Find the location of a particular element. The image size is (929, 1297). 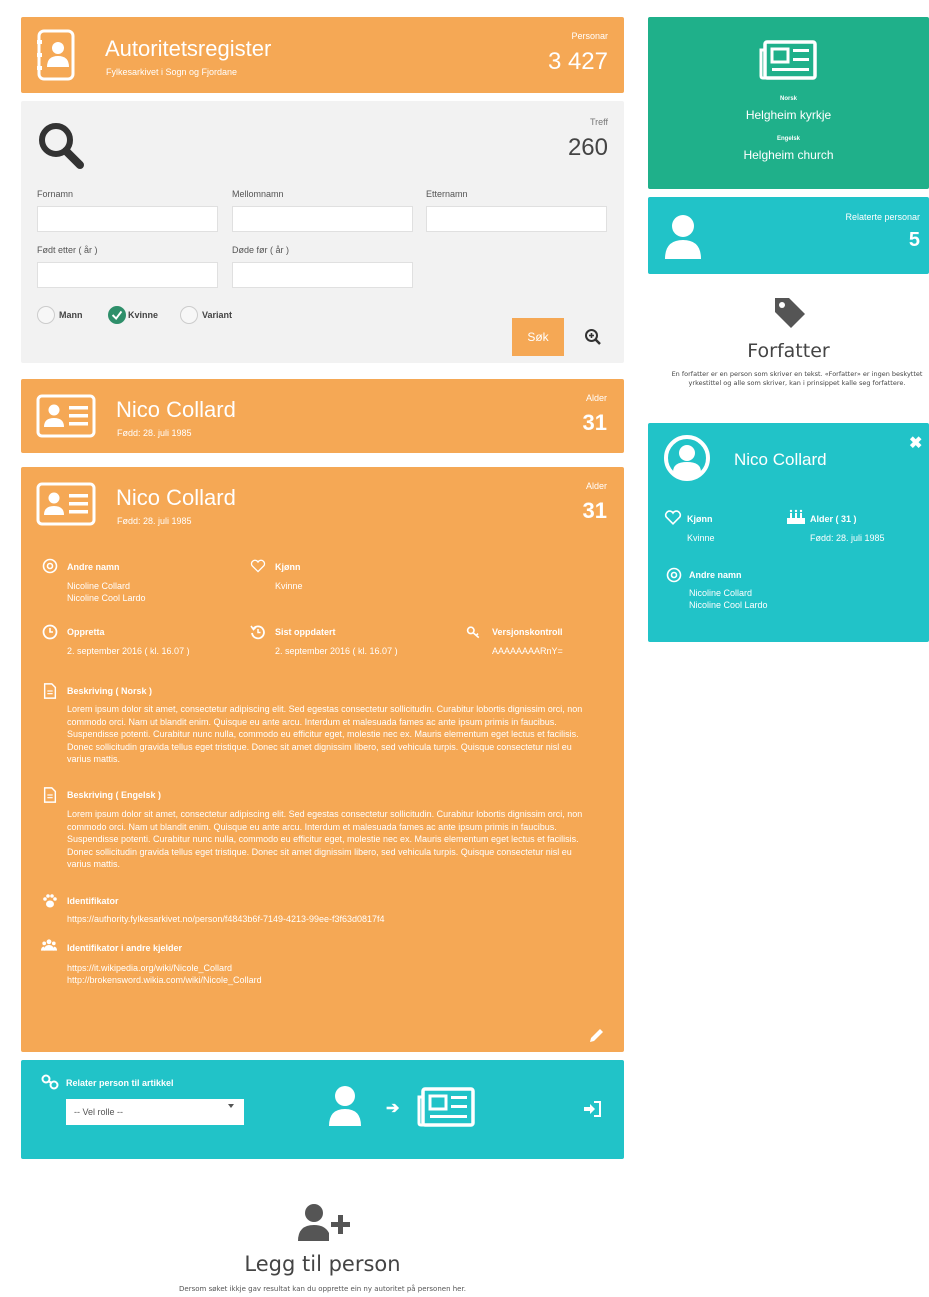

gender-kvinne-label: Kvinne is located at coordinates (143, 315).